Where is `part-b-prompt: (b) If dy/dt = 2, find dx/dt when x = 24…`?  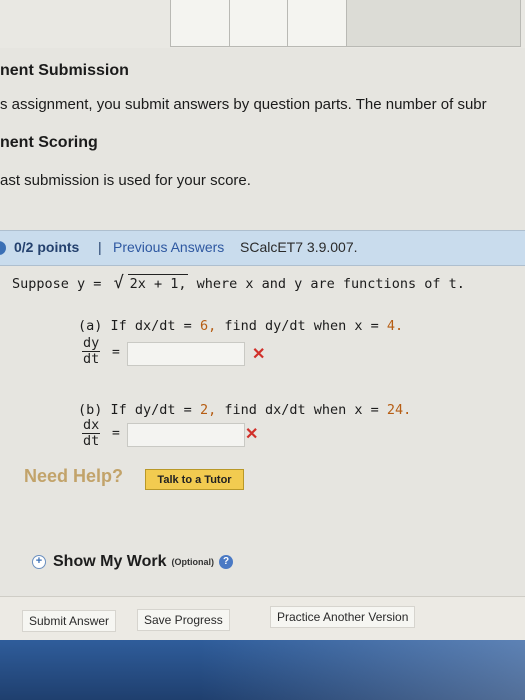
part-b-prompt: (b) If dy/dt = 2, find dx/dt when x = 24… is located at coordinates (244, 410).